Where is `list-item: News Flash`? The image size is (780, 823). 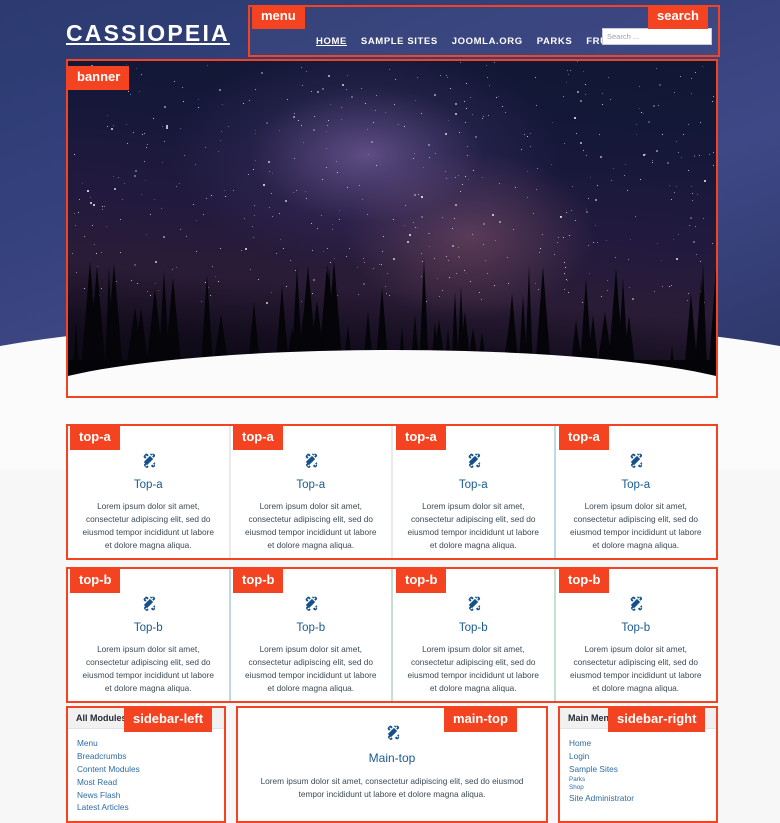 list-item: News Flash is located at coordinates (146, 794).